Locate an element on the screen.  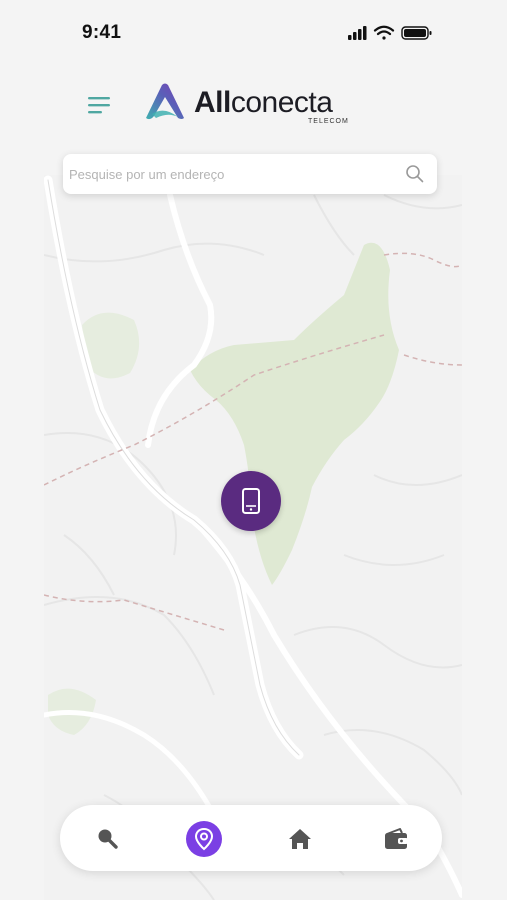
wifi-icon is located at coordinates (384, 32).